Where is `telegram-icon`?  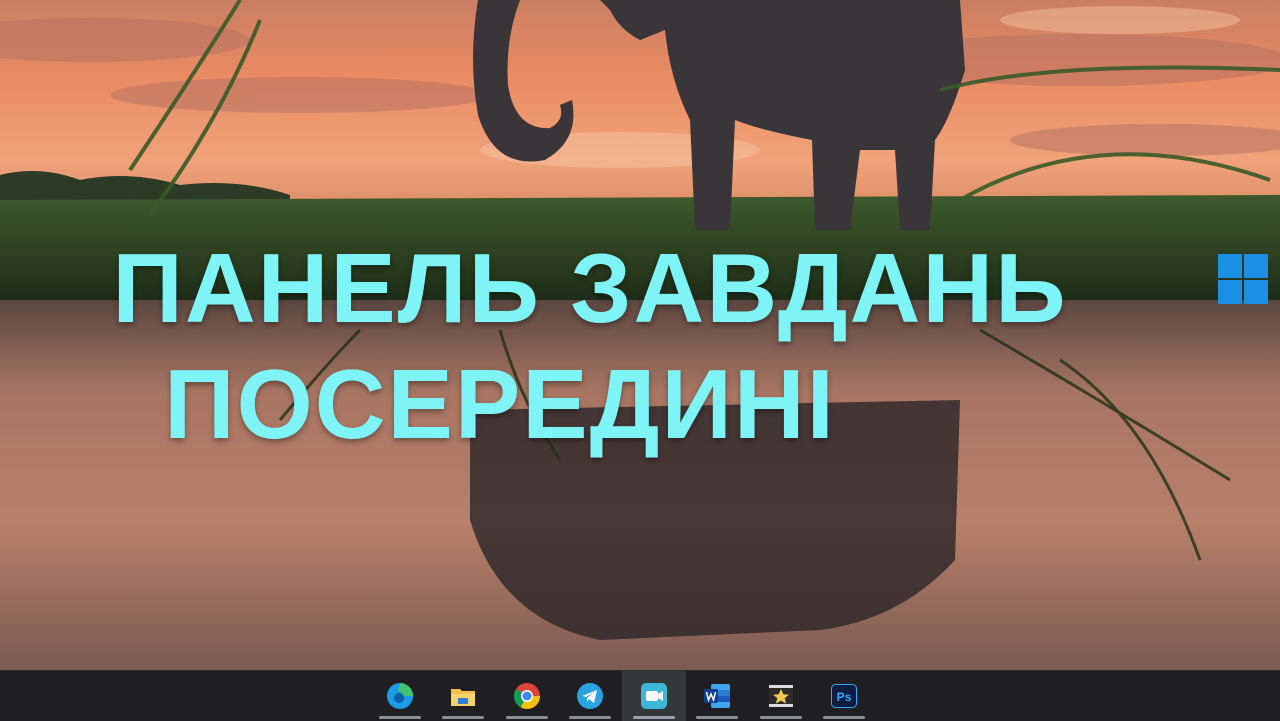
telegram-icon is located at coordinates (590, 696).